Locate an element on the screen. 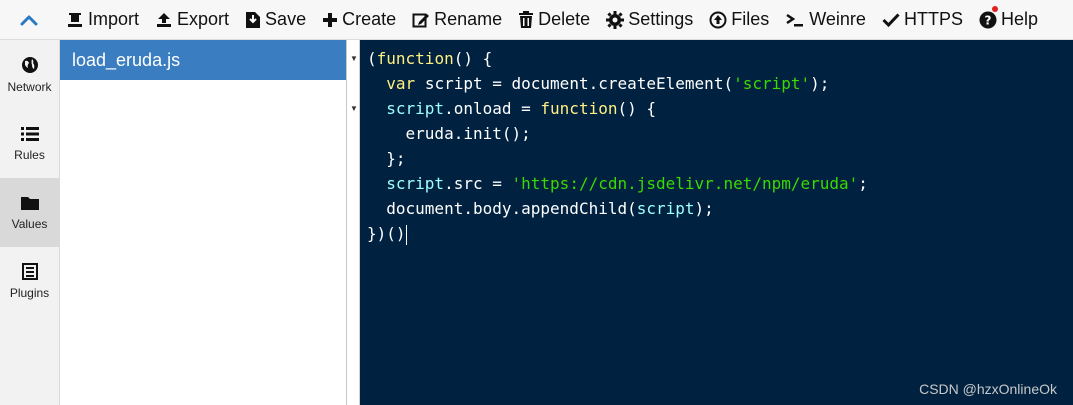 The width and height of the screenshot is (1073, 405). upload-circle-icon is located at coordinates (718, 19).